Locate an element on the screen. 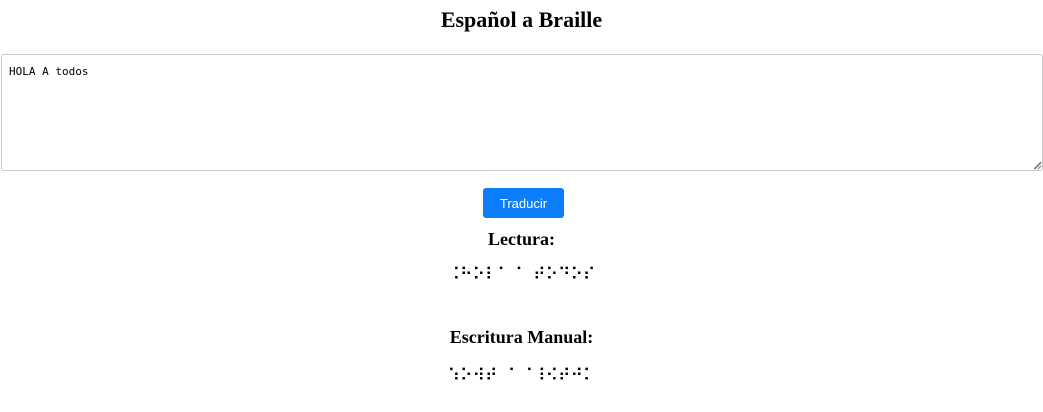  writing-braille-output: ⠱⠕⠺⠞ ⠈ ⠈⠸⠪⠞⠚⠅ is located at coordinates (521, 376).